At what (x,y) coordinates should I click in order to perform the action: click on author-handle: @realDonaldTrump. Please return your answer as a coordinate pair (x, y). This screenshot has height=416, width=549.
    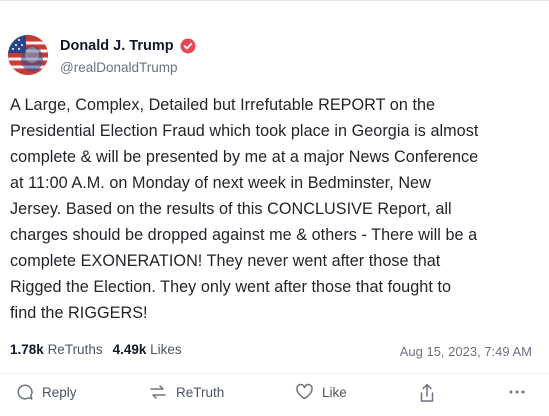
    Looking at the image, I should click on (119, 67).